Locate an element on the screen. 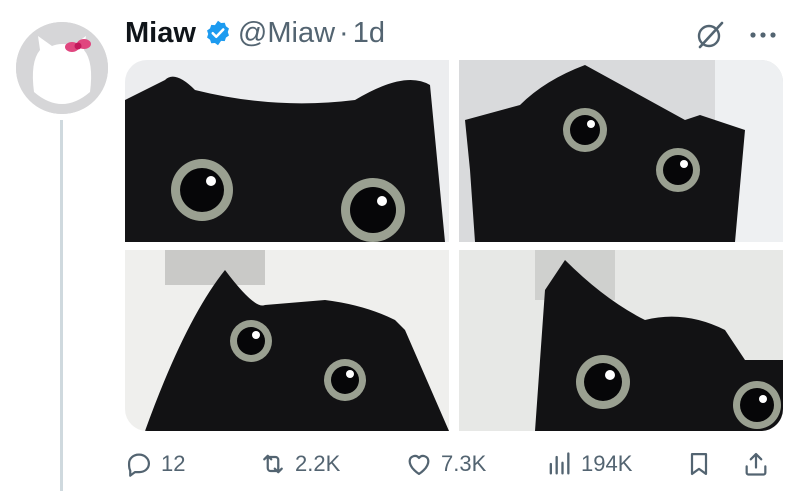 The height and width of the screenshot is (491, 800). views-button: 194K is located at coordinates (588, 464).